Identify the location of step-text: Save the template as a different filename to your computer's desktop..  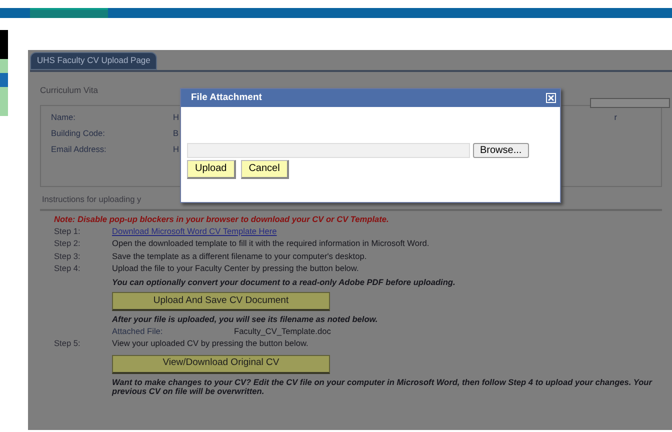
(239, 257).